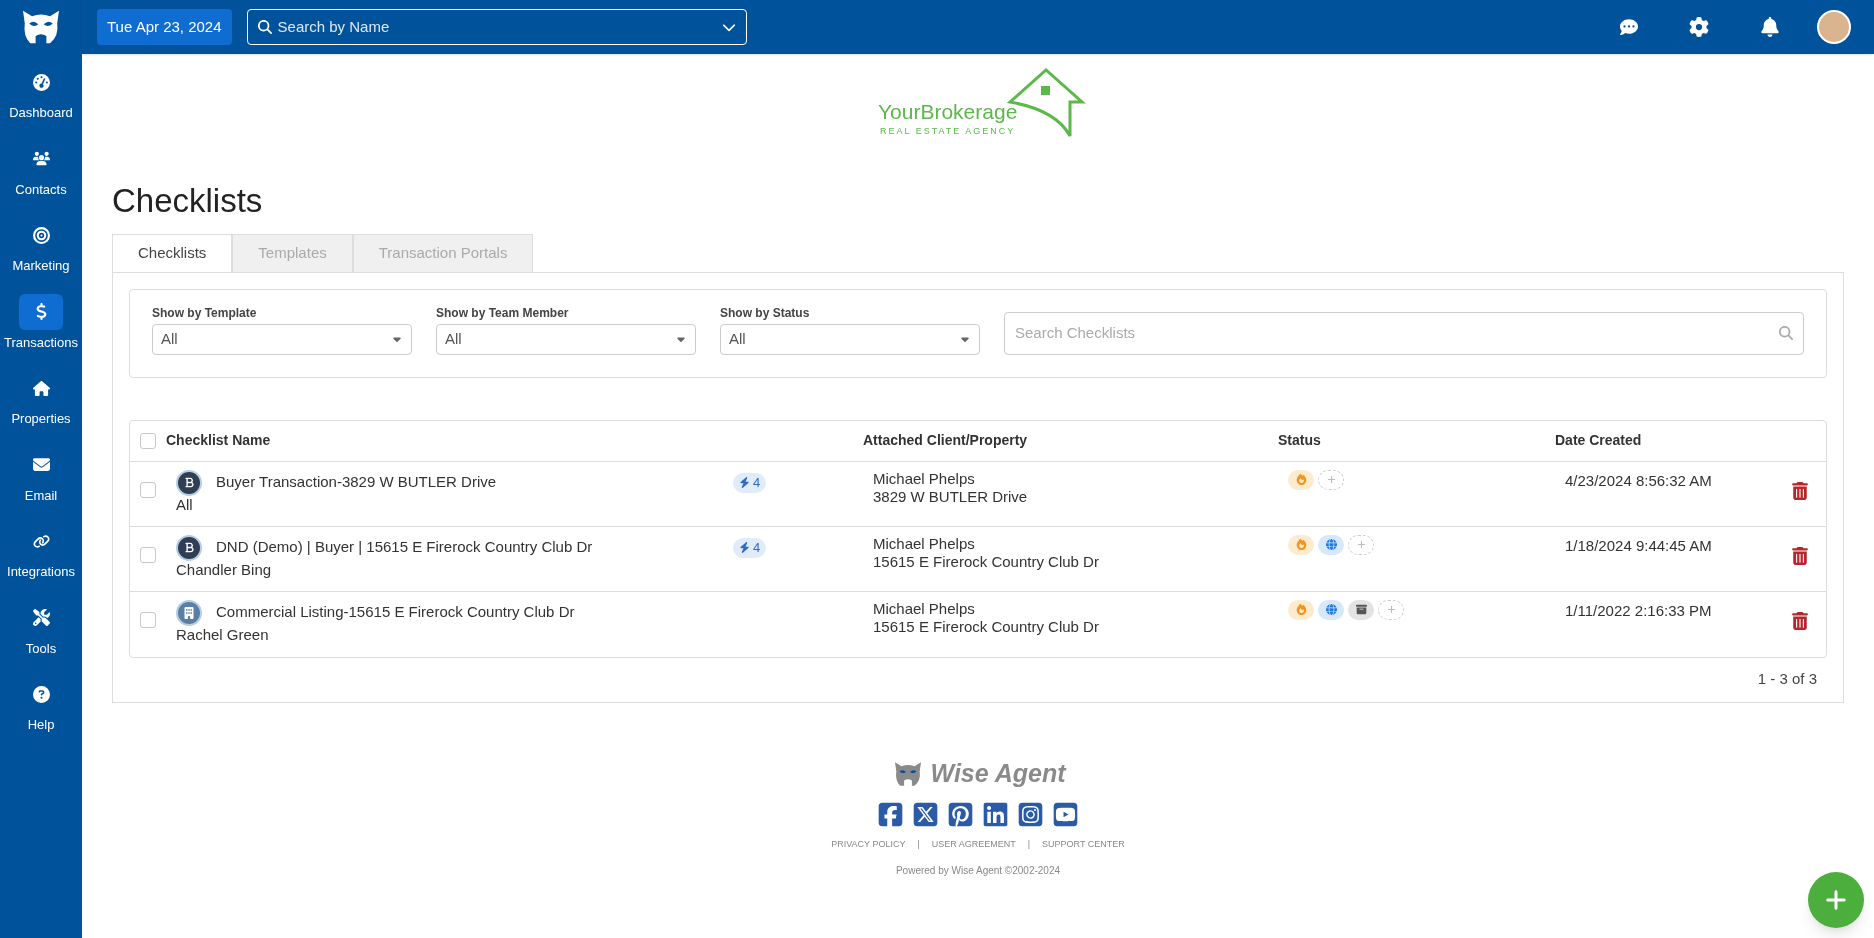 This screenshot has height=938, width=1874. I want to click on property-address: 3829 W BUTLER Drive, so click(951, 496).